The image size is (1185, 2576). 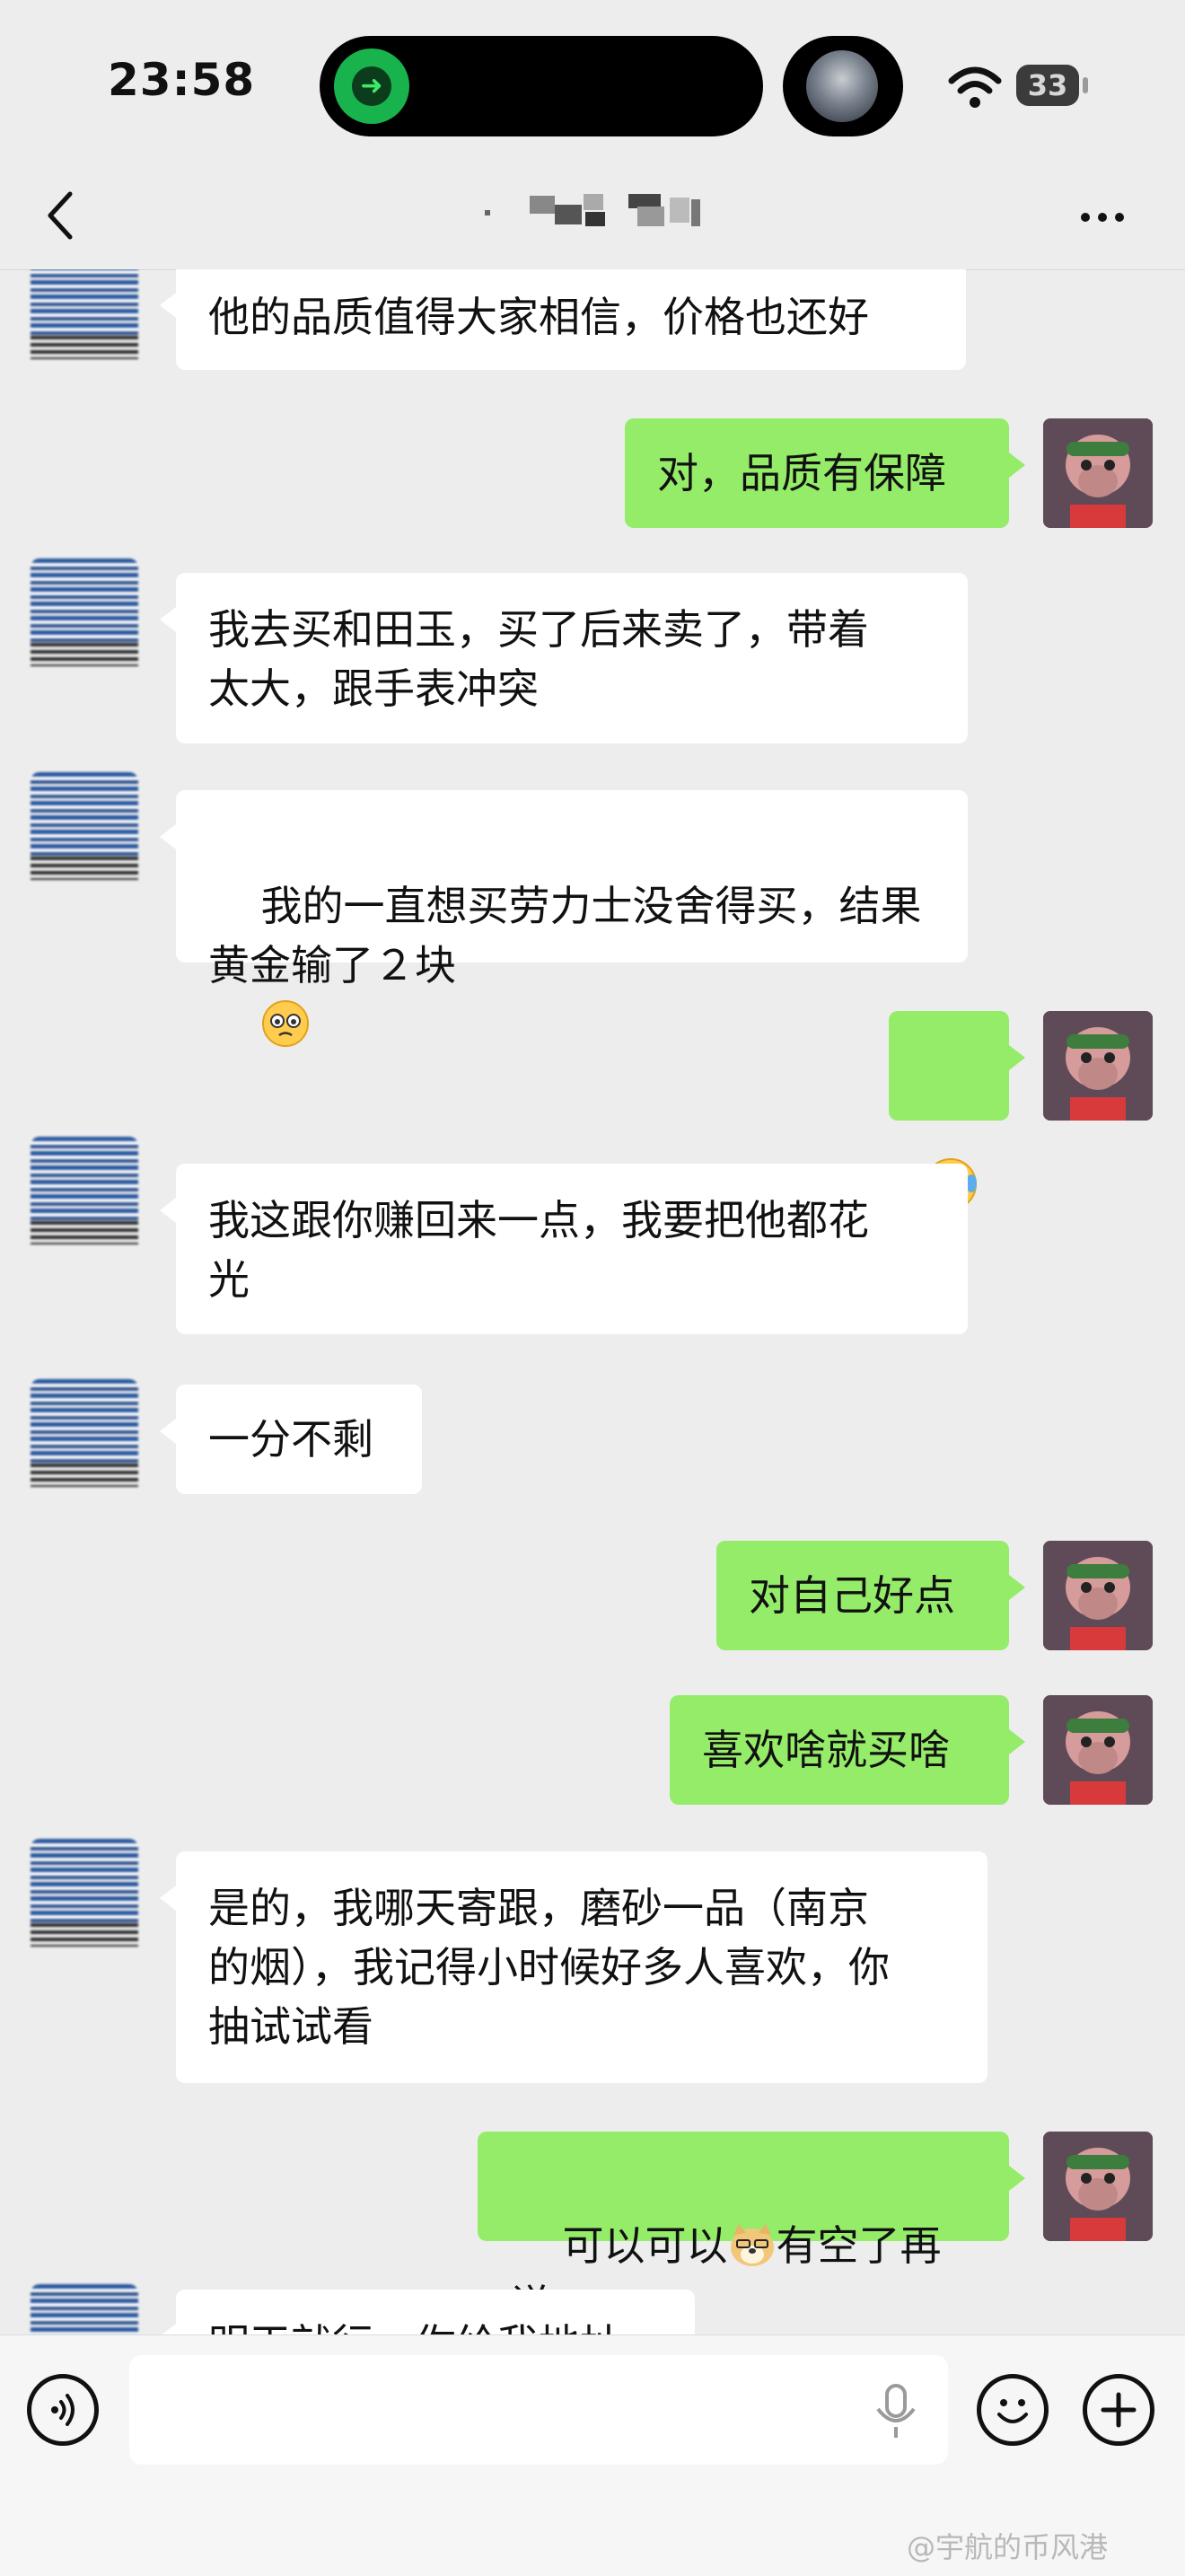 What do you see at coordinates (541, 86) in the screenshot?
I see `dynamic-island: ➜` at bounding box center [541, 86].